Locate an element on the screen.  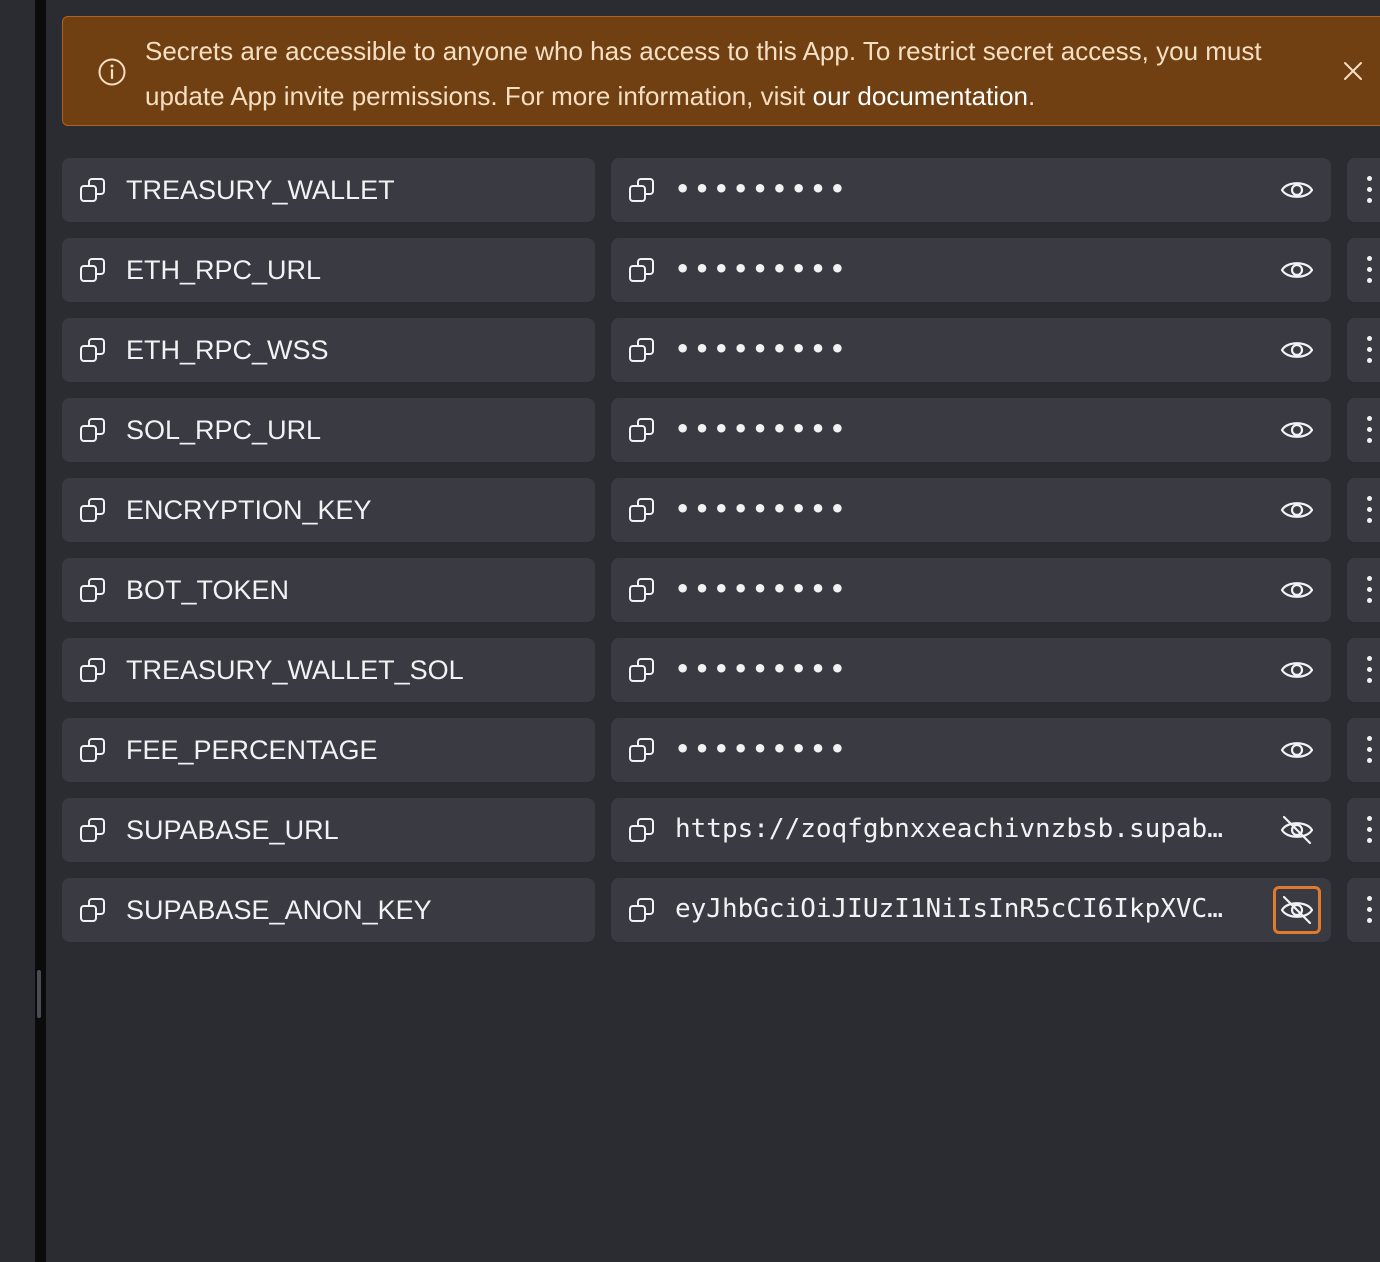
secret-row: TREASURY_WALLET ••••••••• is located at coordinates (721, 190).